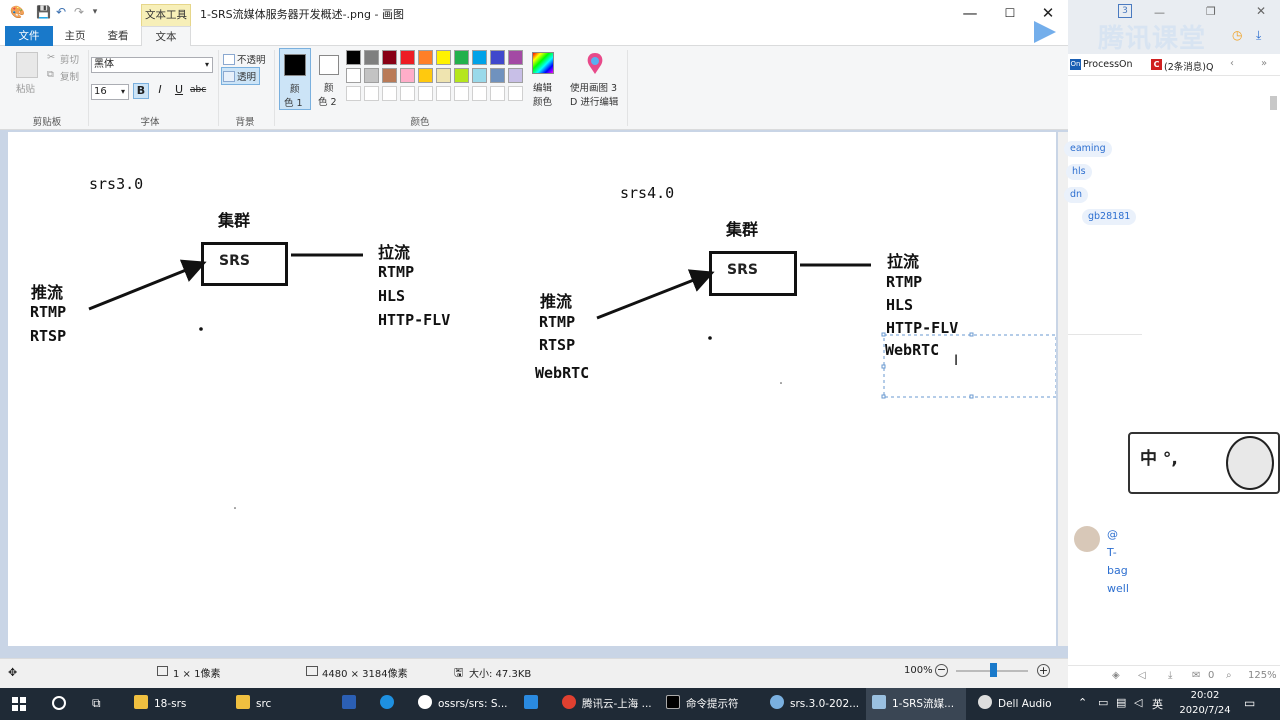 Image resolution: width=1280 pixels, height=720 pixels. Describe the element at coordinates (96, 703) in the screenshot. I see `task-view-icon: ⧉` at that location.